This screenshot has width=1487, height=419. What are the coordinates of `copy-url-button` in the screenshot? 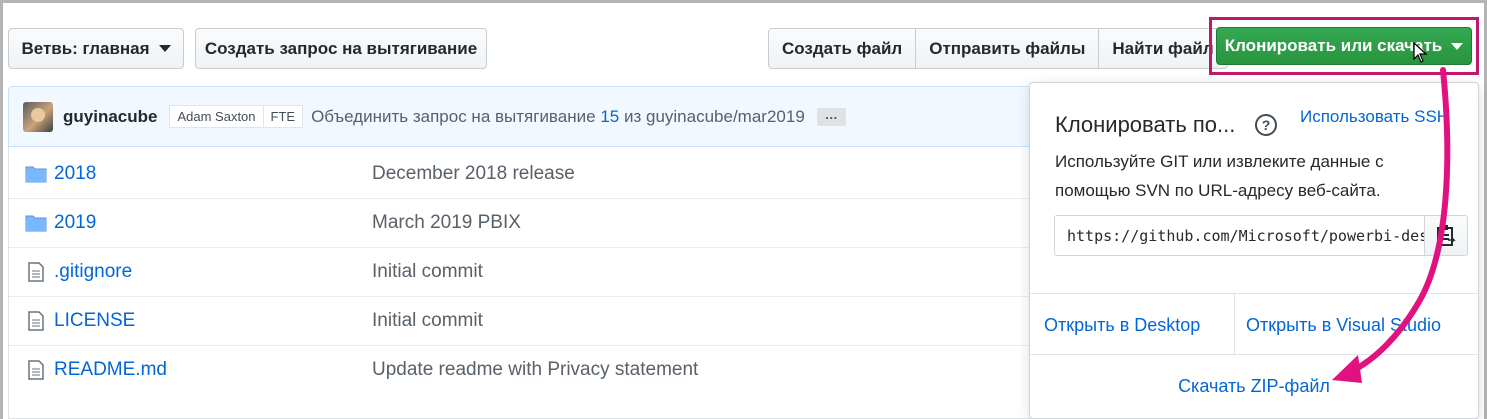 It's located at (1446, 235).